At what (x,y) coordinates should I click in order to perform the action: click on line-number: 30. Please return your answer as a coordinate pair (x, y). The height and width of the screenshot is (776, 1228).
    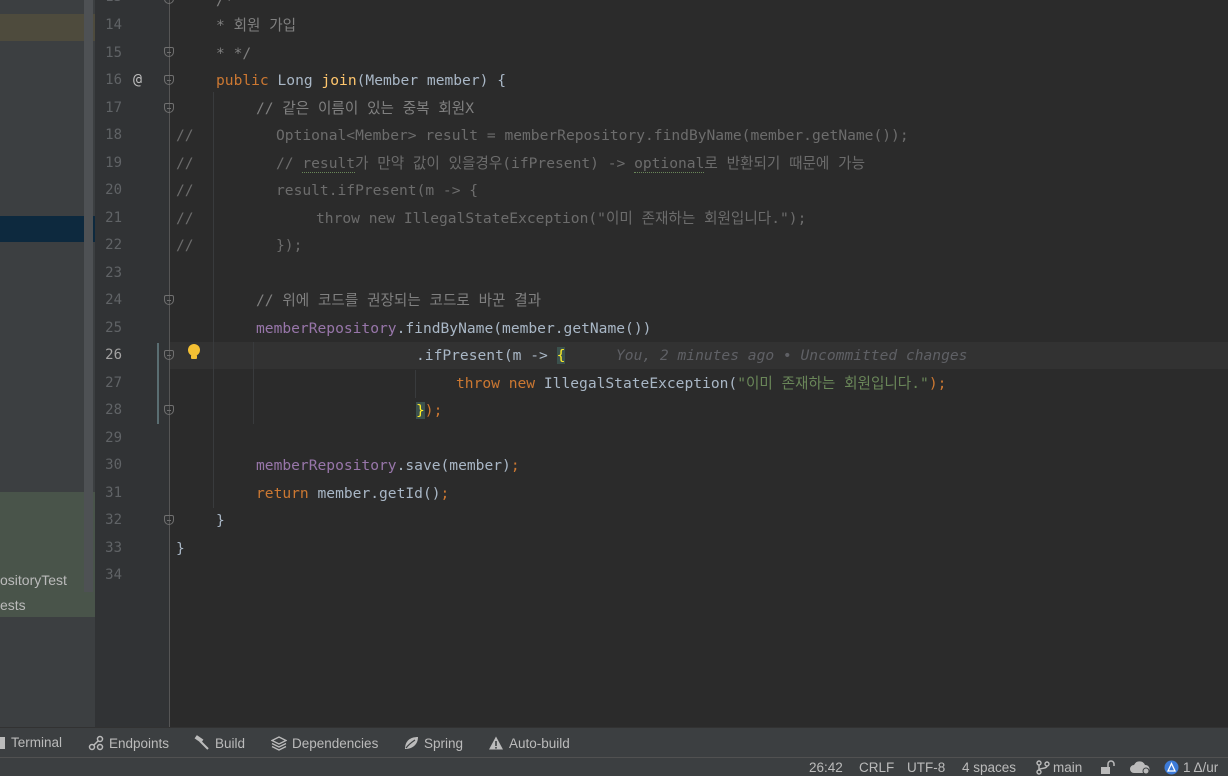
    Looking at the image, I should click on (113, 465).